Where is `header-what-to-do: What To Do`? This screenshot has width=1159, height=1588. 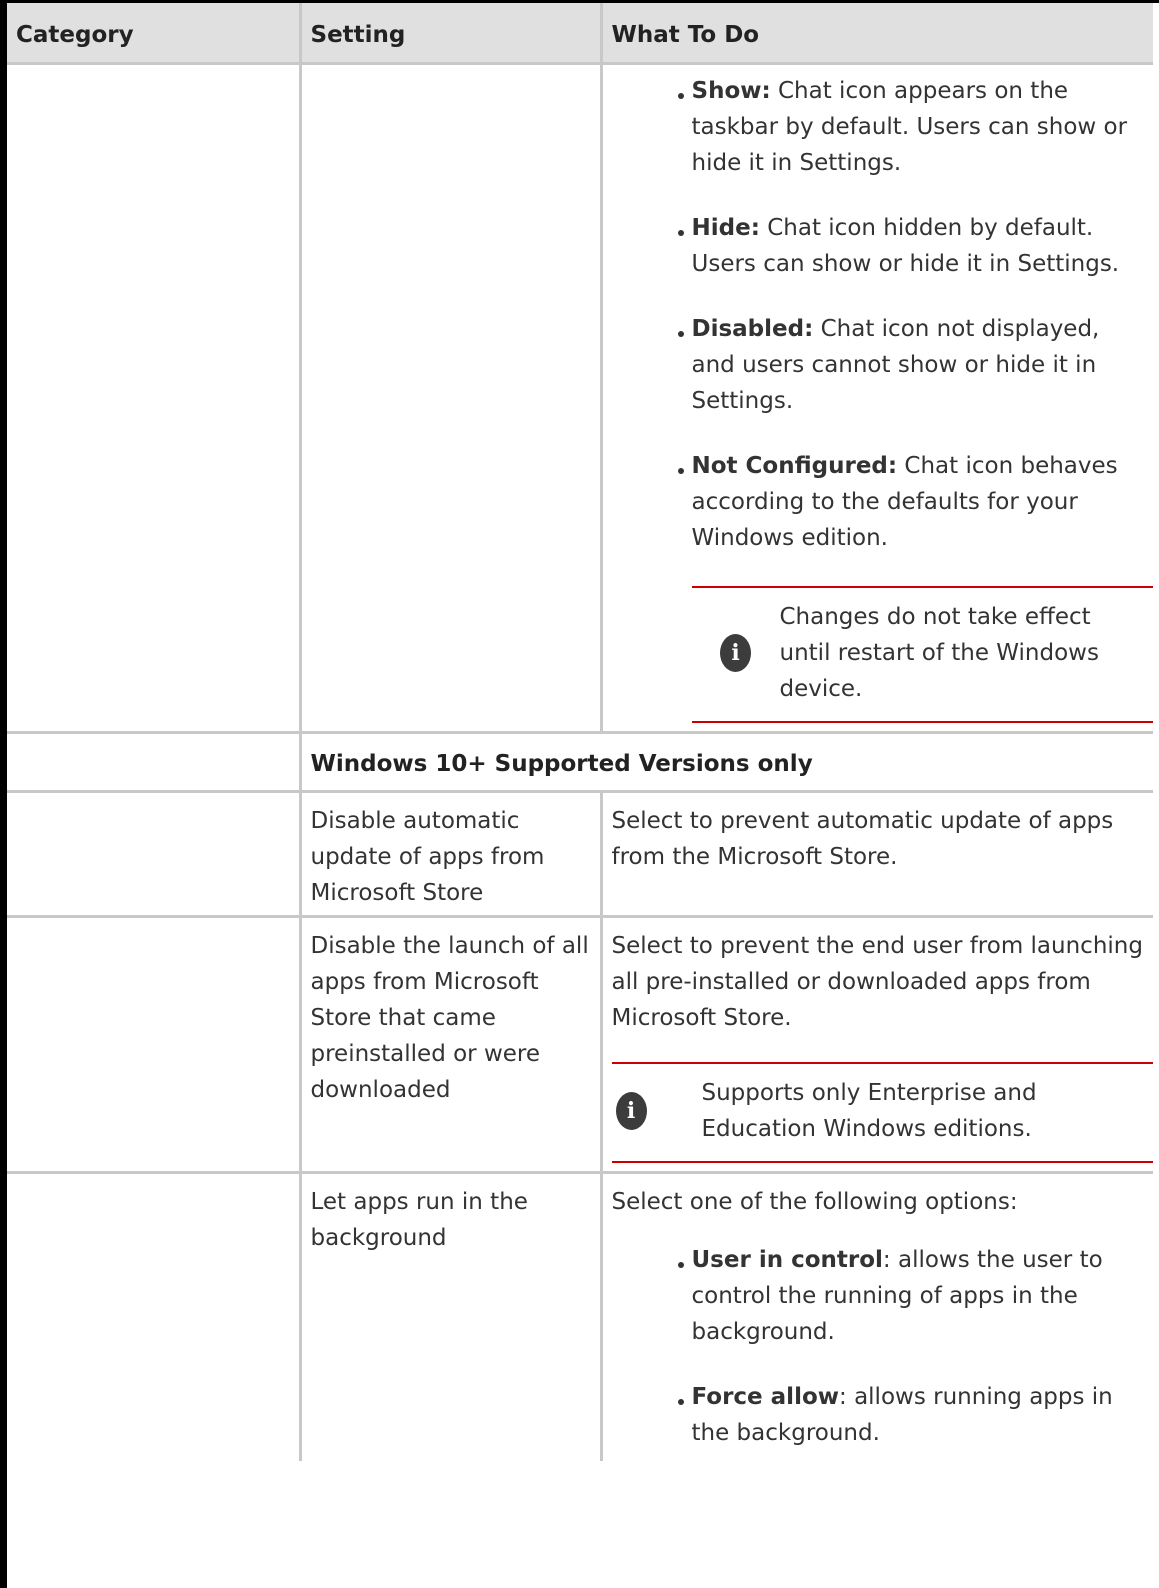 header-what-to-do: What To Do is located at coordinates (876, 34).